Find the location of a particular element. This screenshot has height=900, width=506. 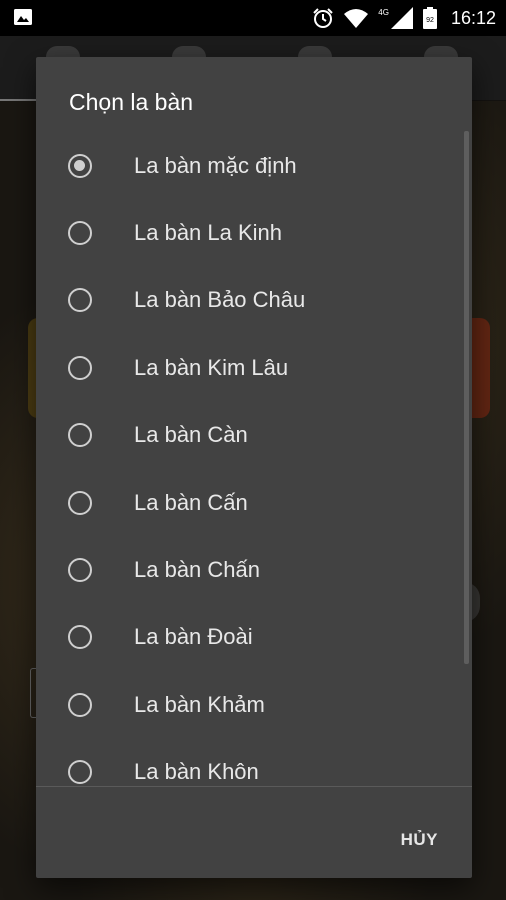

battery-icon: 92 is located at coordinates (429, 18).